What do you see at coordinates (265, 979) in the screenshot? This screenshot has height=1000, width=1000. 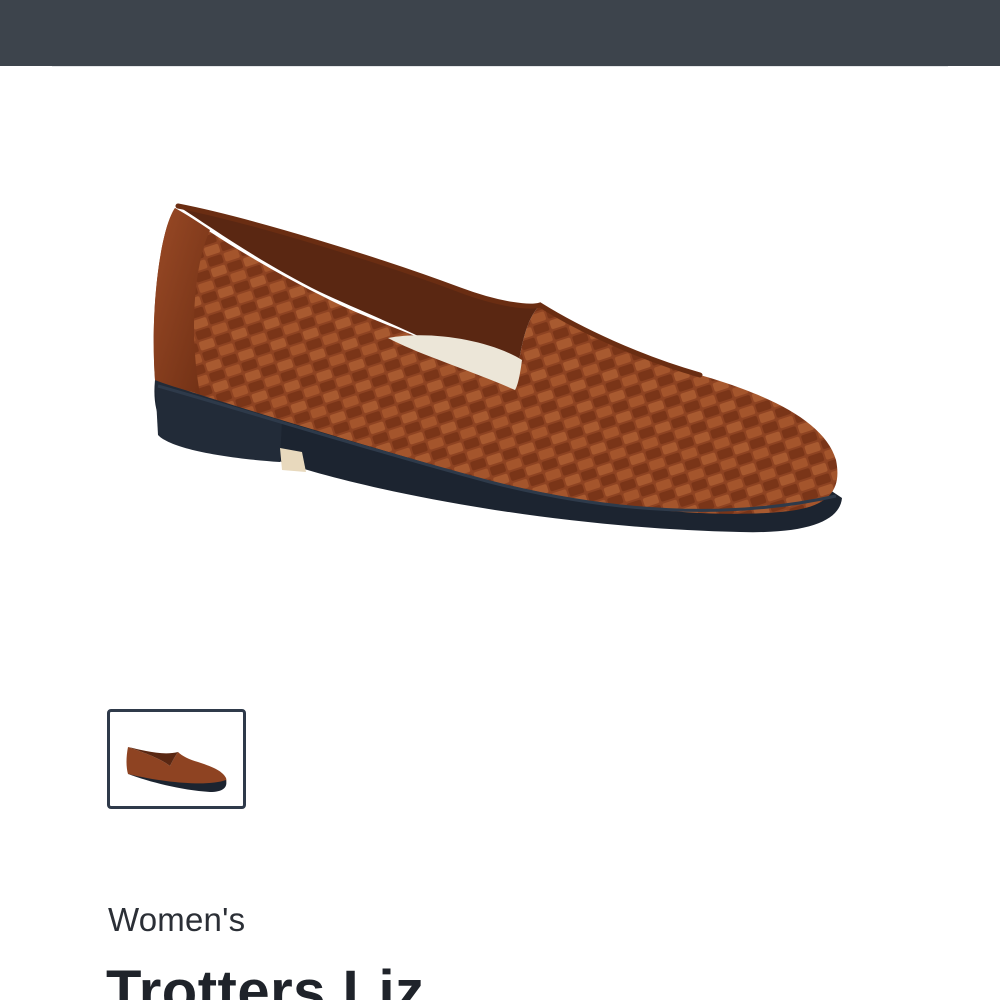 I see `product-title: Trotters Liz` at bounding box center [265, 979].